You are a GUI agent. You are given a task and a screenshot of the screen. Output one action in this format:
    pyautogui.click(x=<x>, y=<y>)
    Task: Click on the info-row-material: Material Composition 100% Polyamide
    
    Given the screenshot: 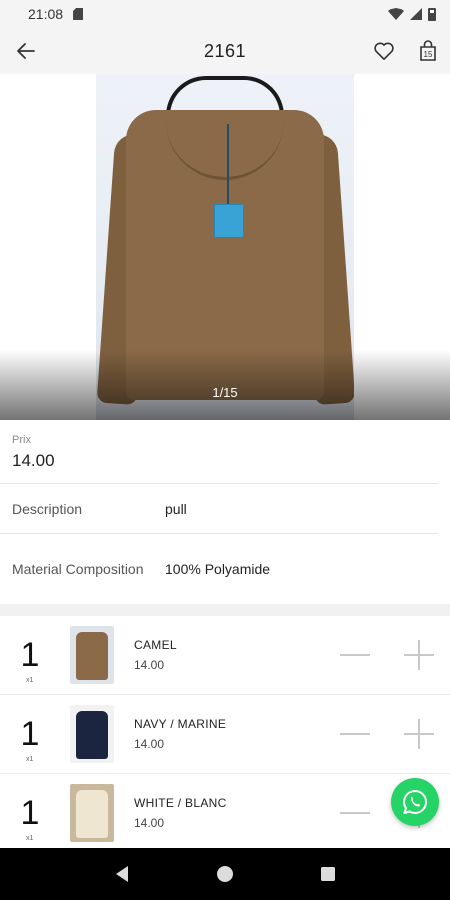 What is the action you would take?
    pyautogui.click(x=219, y=569)
    